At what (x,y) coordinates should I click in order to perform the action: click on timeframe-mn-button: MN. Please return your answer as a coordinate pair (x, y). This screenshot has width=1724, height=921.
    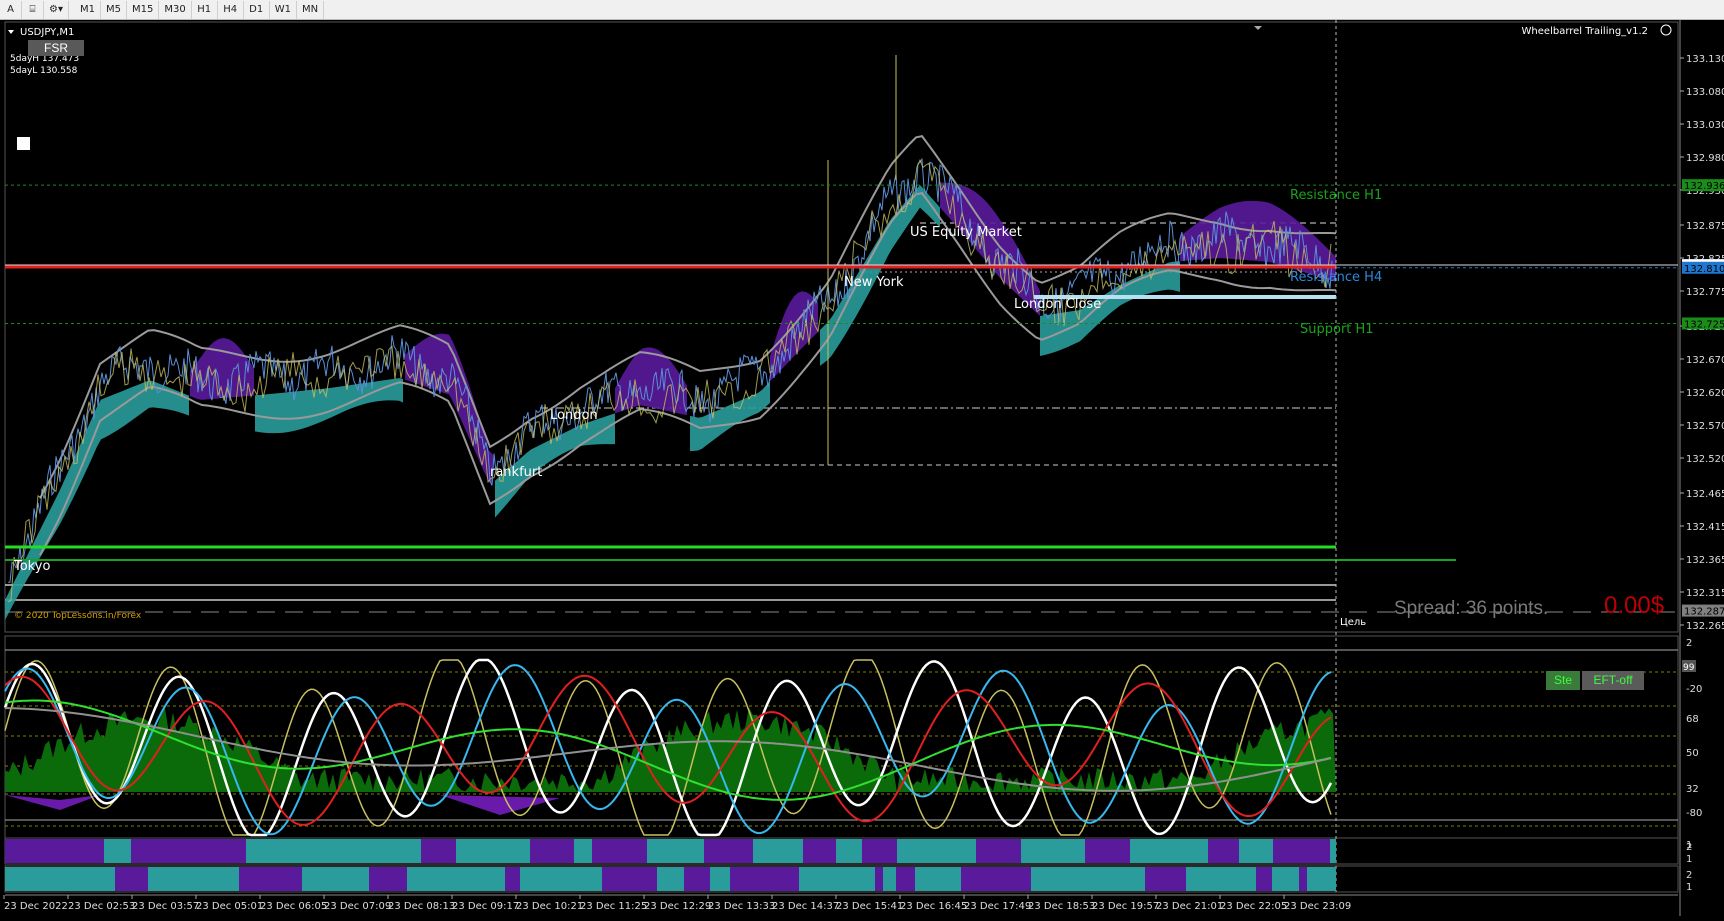
    Looking at the image, I should click on (311, 9).